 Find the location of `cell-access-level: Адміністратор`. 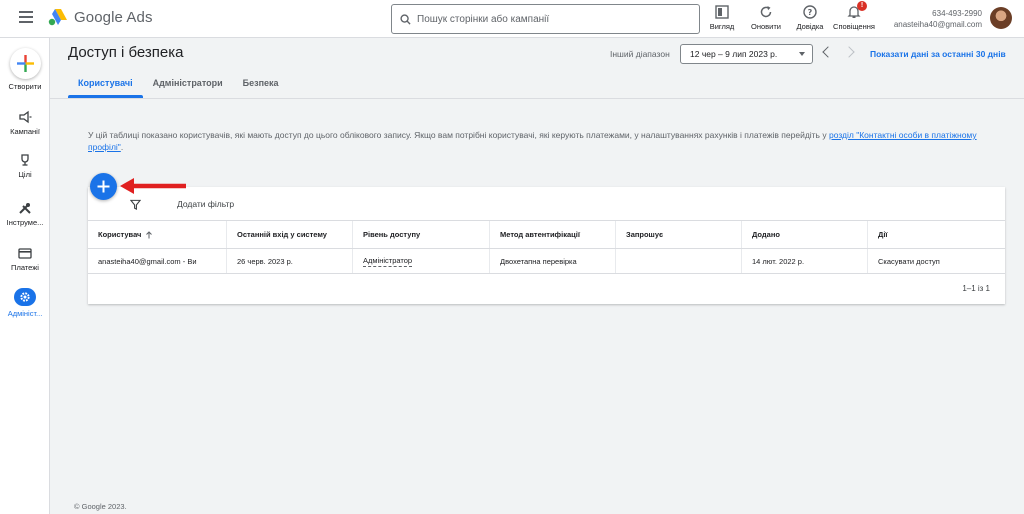

cell-access-level: Адміністратор is located at coordinates (421, 261).